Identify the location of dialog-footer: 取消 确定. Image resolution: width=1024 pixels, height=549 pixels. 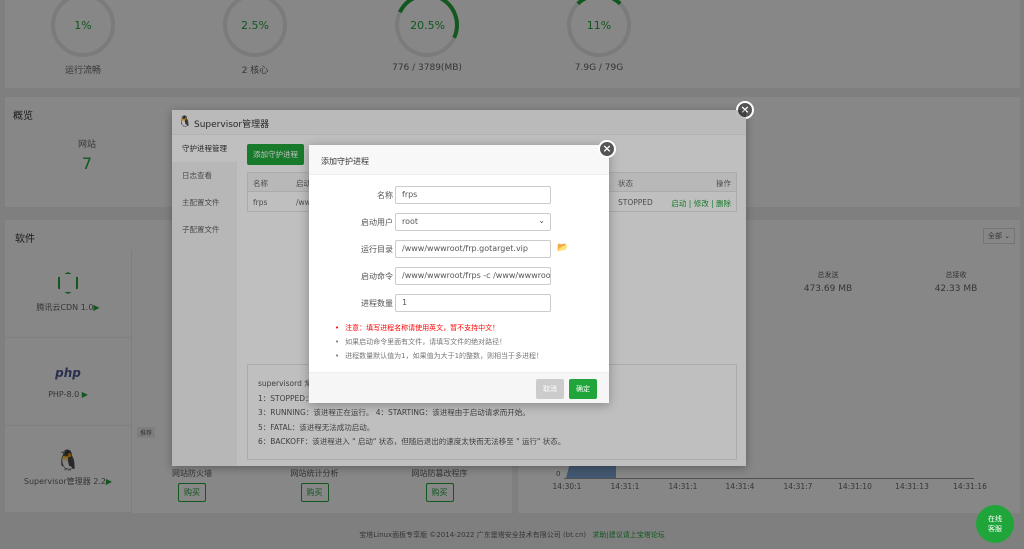
(459, 387).